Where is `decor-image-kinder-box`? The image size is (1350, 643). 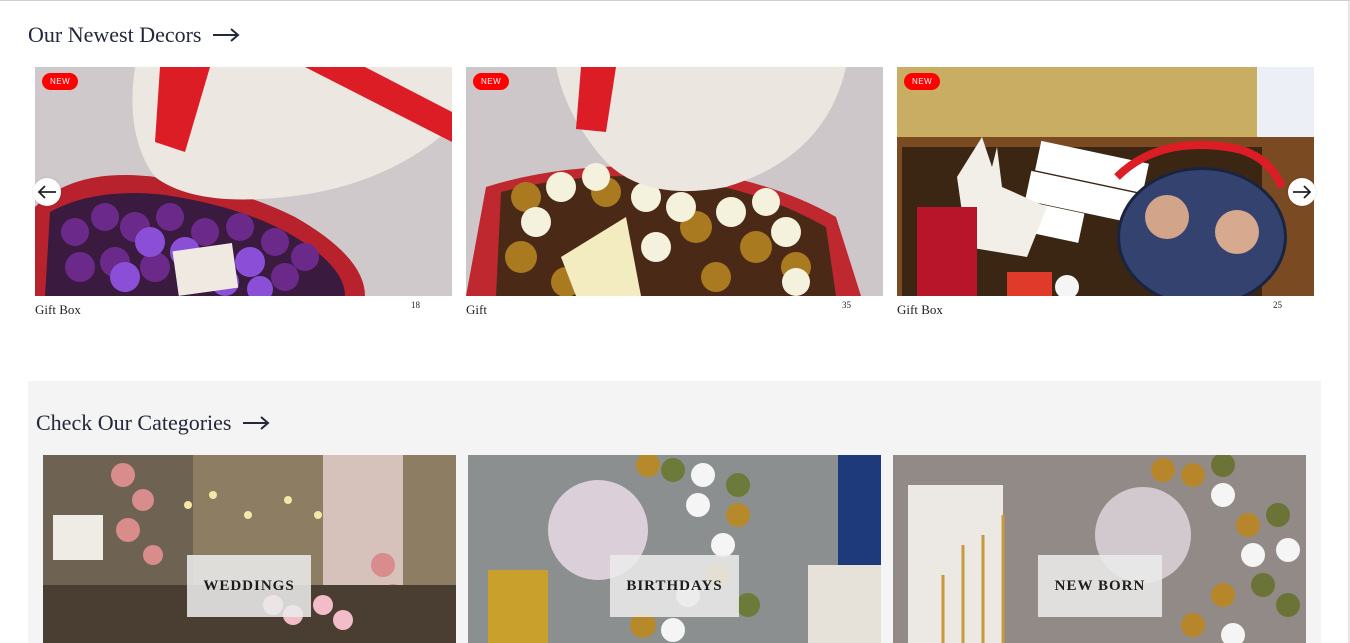 decor-image-kinder-box is located at coordinates (1105, 181).